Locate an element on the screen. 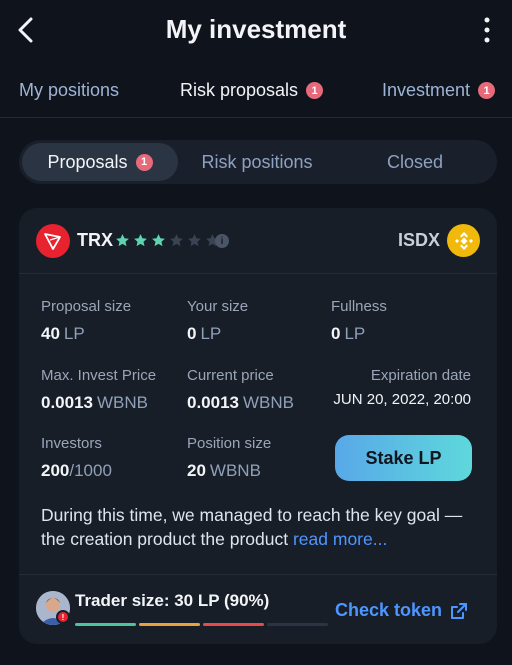 This screenshot has height=665, width=512. stat-label: Max. Invest Price is located at coordinates (99, 375).